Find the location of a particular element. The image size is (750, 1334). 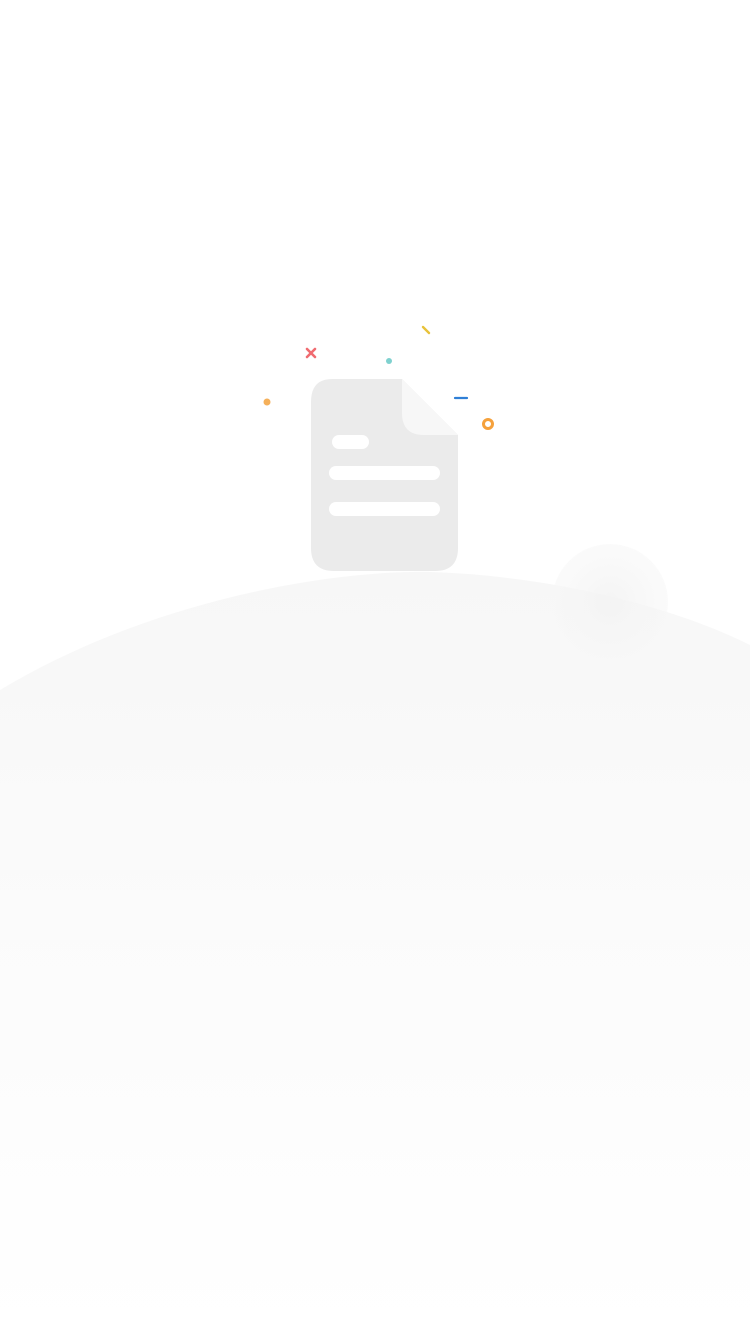

cross-icon is located at coordinates (311, 353).